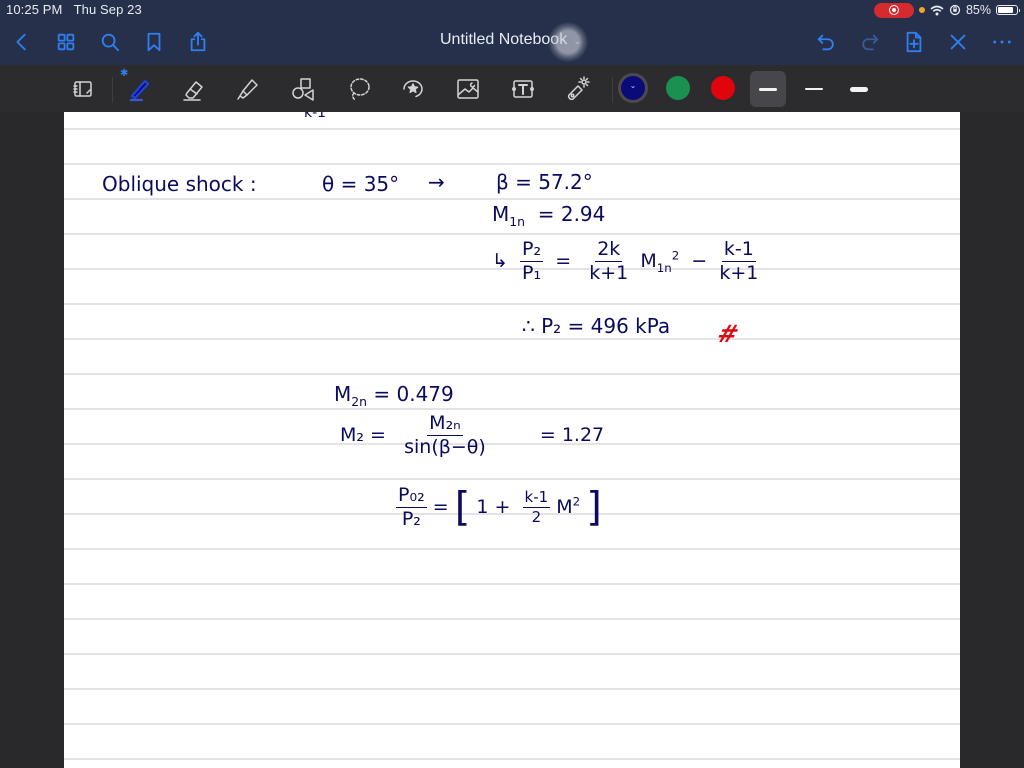 The width and height of the screenshot is (1024, 768). What do you see at coordinates (571, 214) in the screenshot?
I see `m1n-value: = 2.94` at bounding box center [571, 214].